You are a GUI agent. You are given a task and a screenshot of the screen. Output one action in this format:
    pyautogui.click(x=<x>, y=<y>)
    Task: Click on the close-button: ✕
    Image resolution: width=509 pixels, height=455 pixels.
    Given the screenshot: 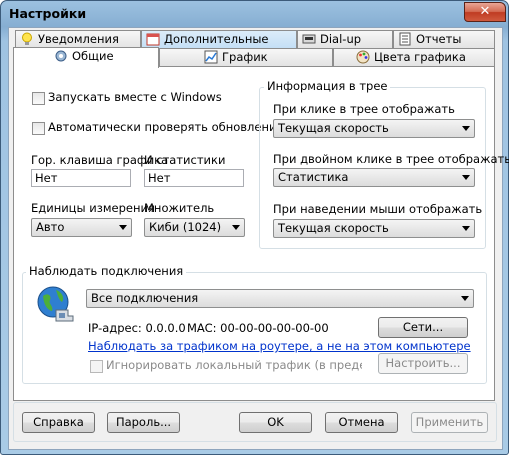 What is the action you would take?
    pyautogui.click(x=485, y=12)
    